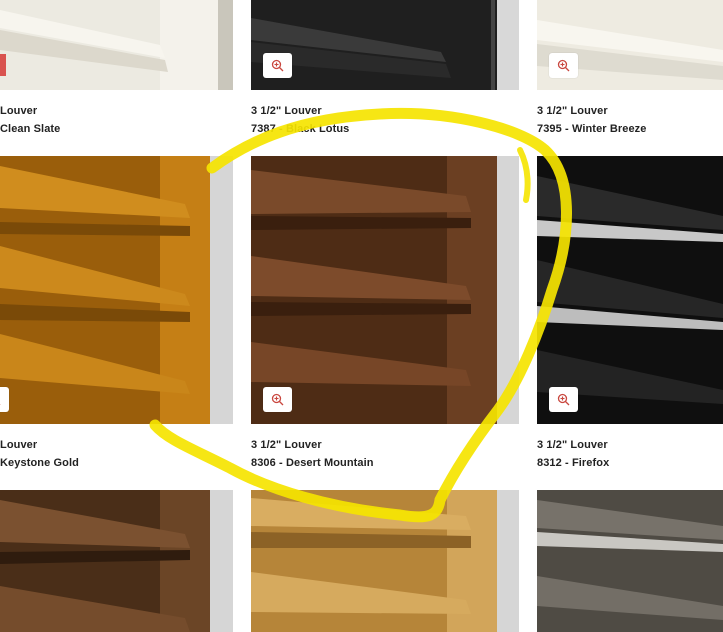 This screenshot has height=632, width=723. What do you see at coordinates (312, 454) in the screenshot?
I see `swatch-caption: 3 1/2" Louver 8306 - Desert Mountain` at bounding box center [312, 454].